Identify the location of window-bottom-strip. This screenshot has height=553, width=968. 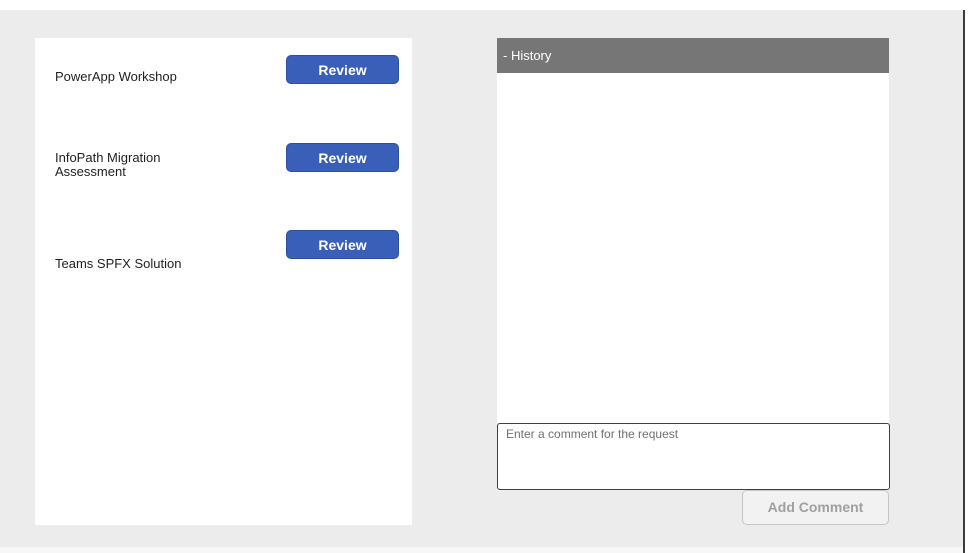
(481, 550).